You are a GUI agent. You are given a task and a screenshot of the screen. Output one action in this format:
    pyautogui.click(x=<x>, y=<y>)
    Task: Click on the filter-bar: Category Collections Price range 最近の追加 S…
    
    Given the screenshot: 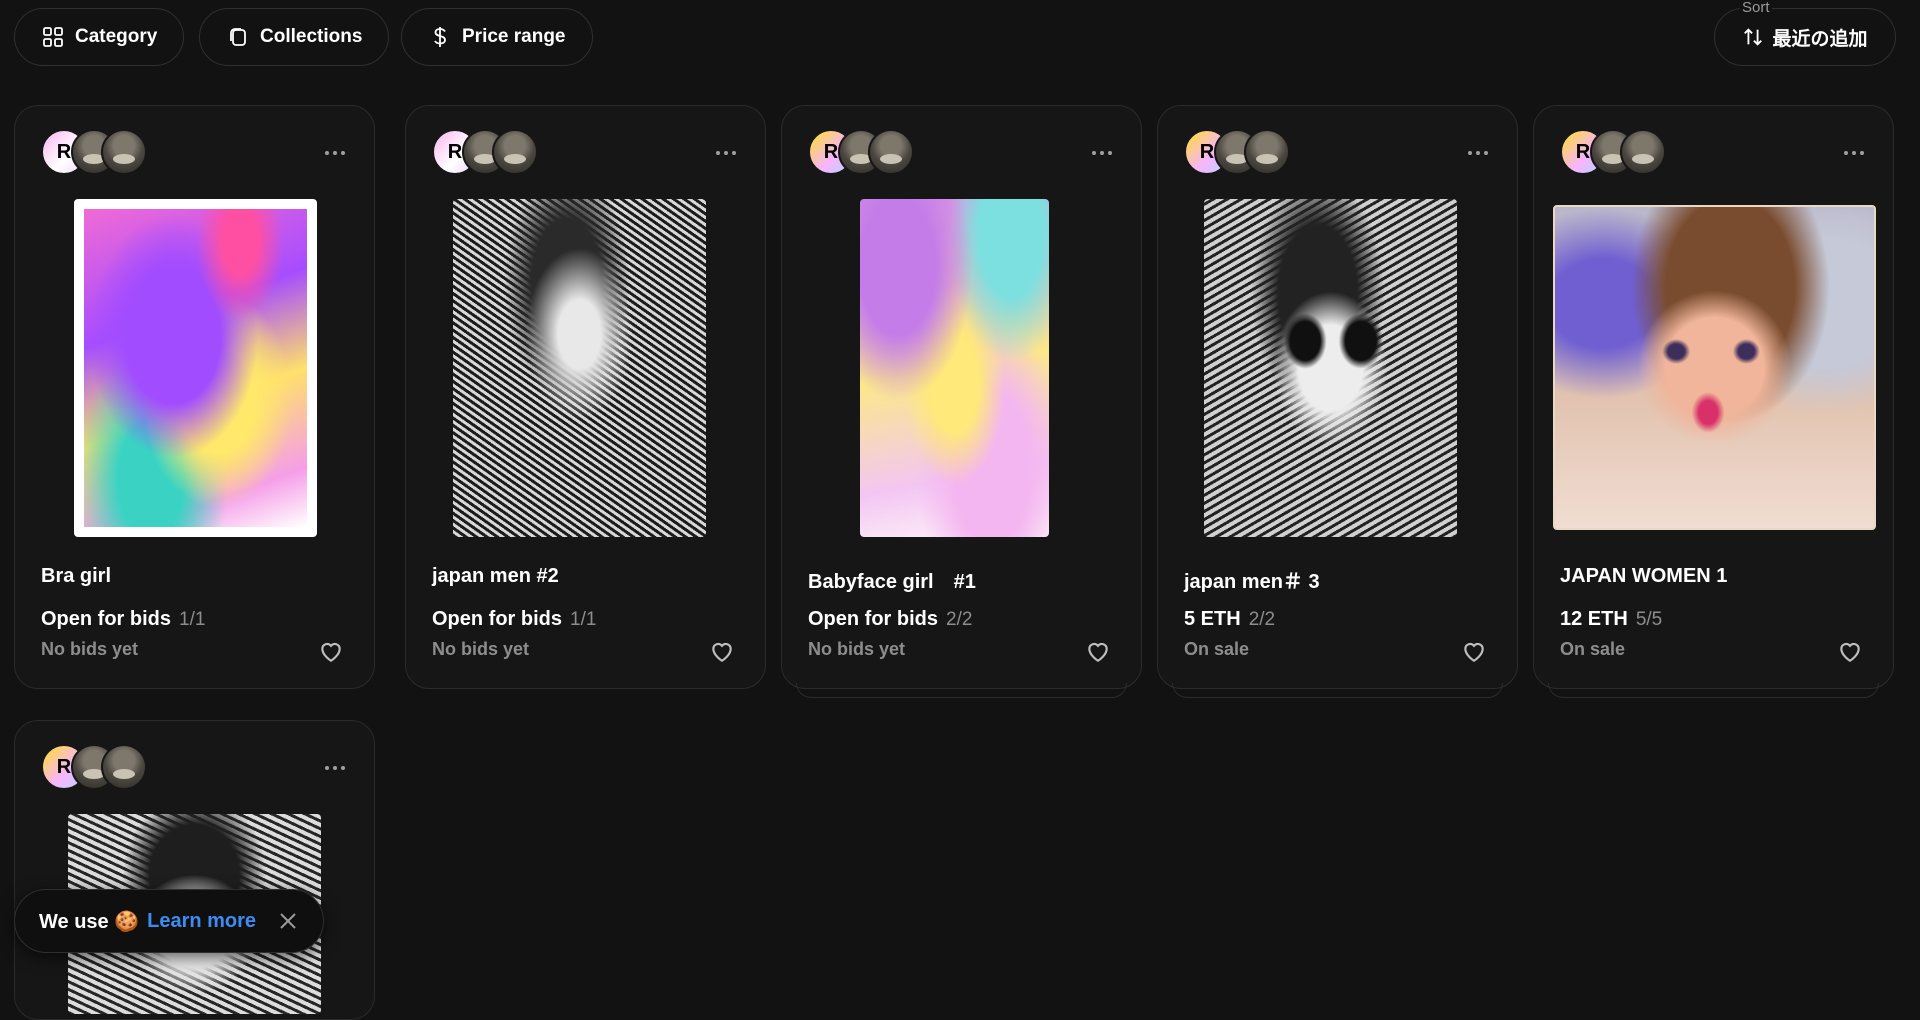 What is the action you would take?
    pyautogui.click(x=960, y=40)
    